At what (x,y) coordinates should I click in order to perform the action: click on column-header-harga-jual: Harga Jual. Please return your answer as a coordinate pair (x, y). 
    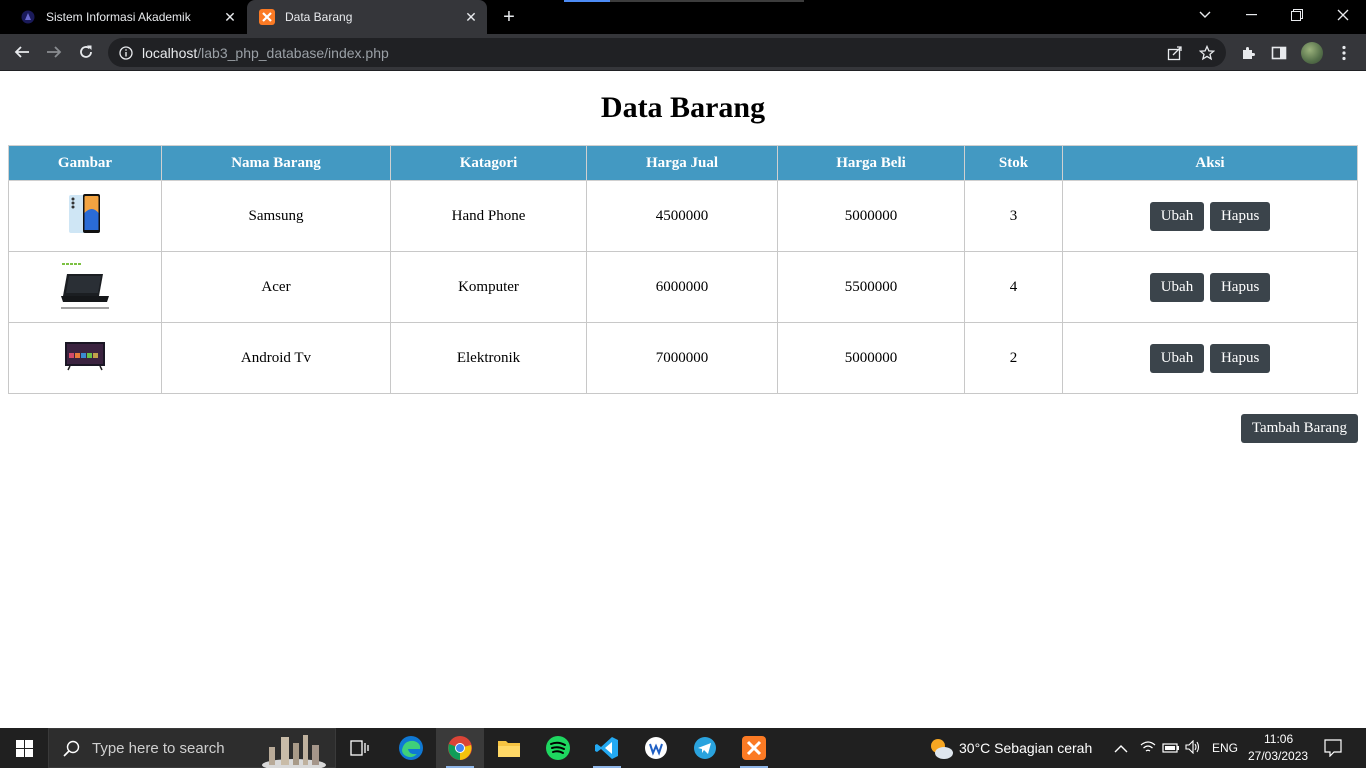
    Looking at the image, I should click on (682, 163).